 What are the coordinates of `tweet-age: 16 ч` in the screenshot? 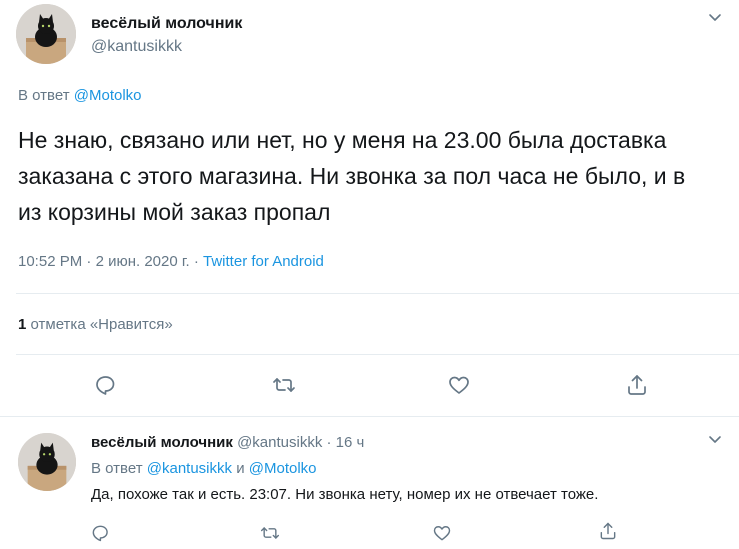 It's located at (350, 442).